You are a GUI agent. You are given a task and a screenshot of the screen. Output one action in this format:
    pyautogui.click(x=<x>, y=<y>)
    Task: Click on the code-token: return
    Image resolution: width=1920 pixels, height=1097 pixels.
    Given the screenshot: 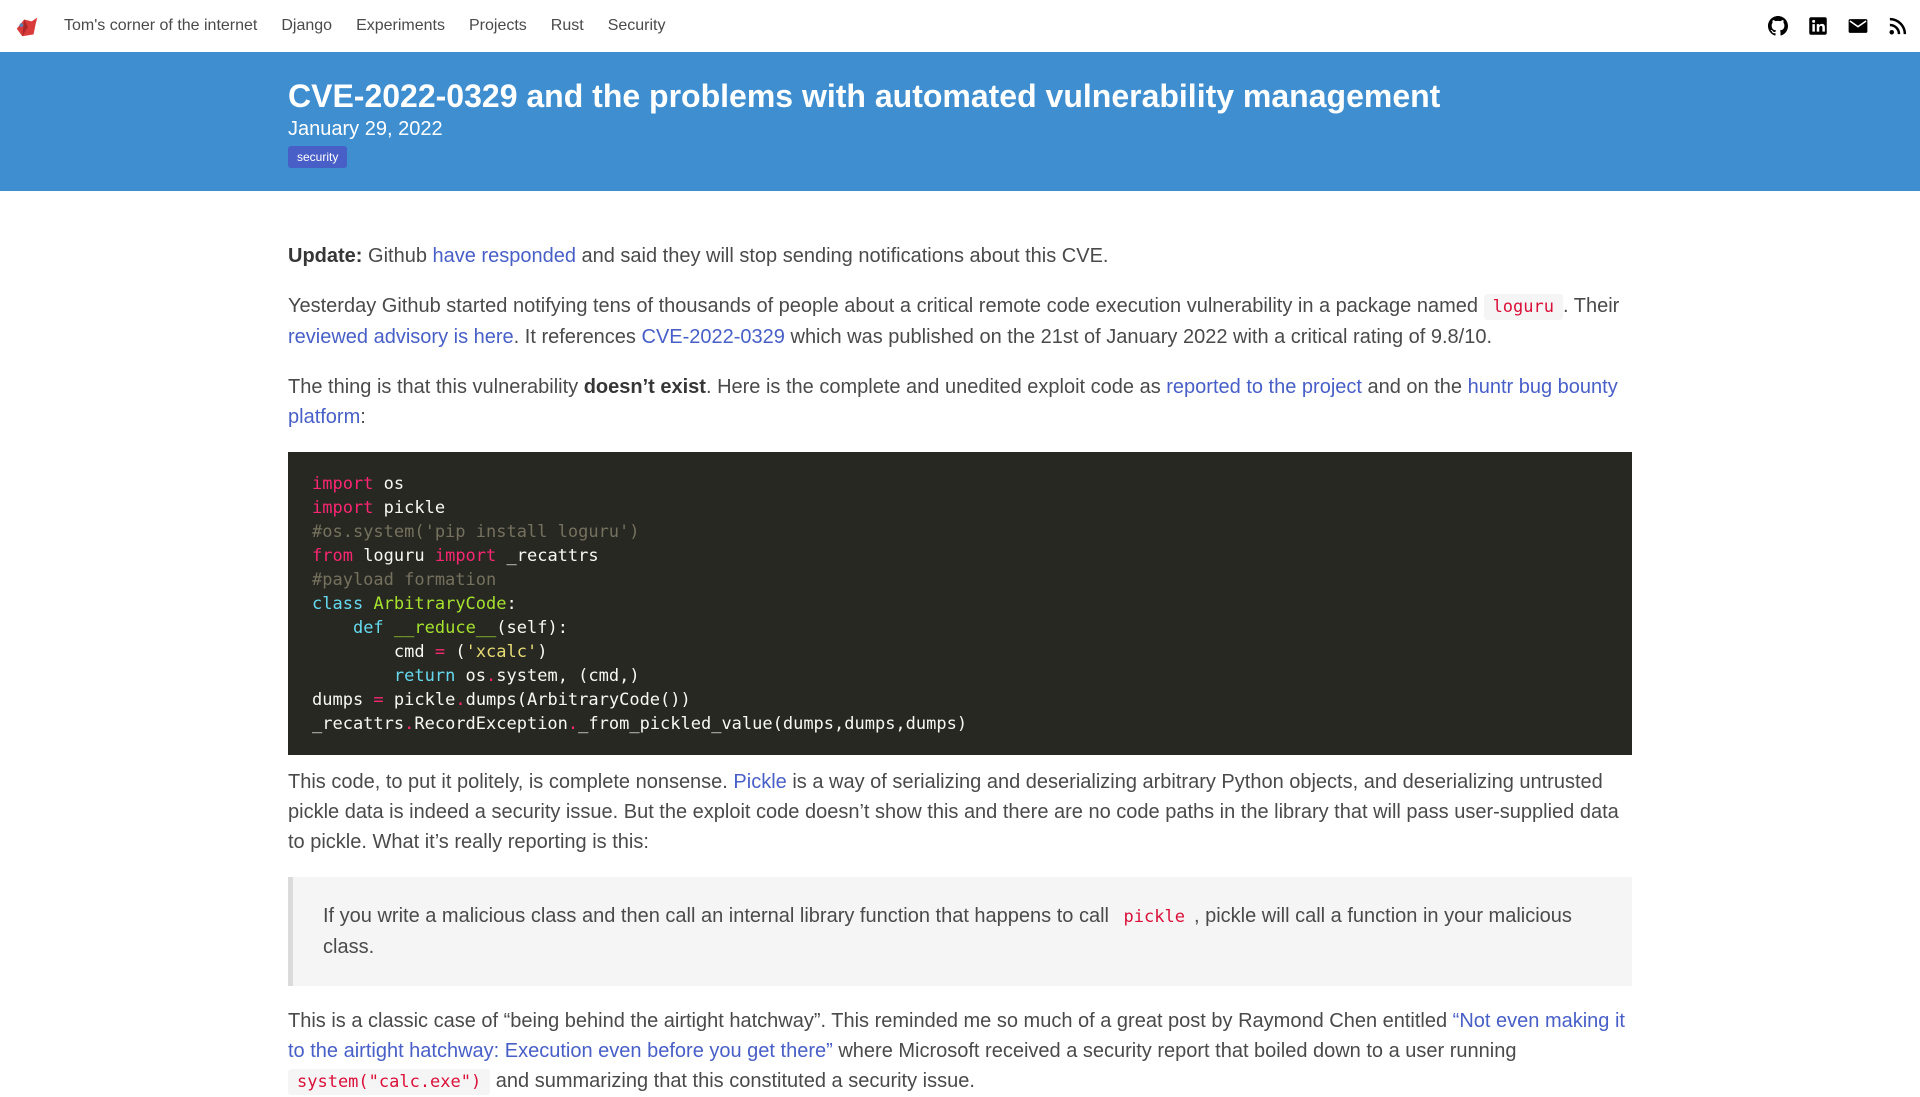 What is the action you would take?
    pyautogui.click(x=424, y=676)
    